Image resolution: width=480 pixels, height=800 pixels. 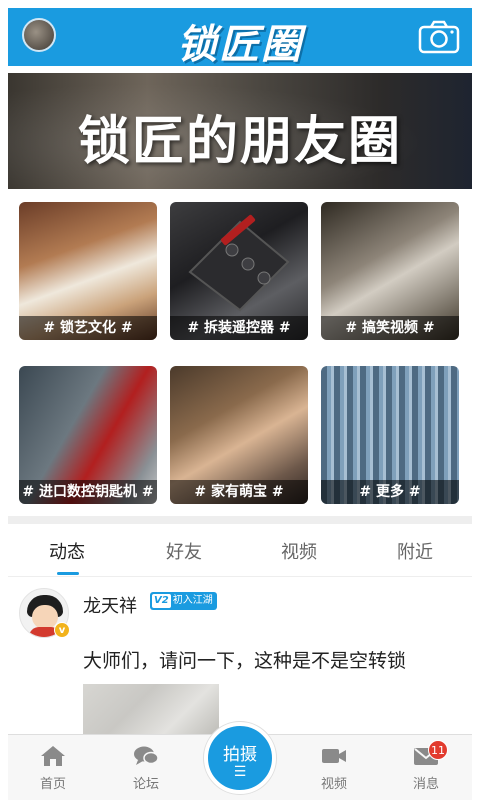 What do you see at coordinates (146, 755) in the screenshot?
I see `chat-bubbles-icon` at bounding box center [146, 755].